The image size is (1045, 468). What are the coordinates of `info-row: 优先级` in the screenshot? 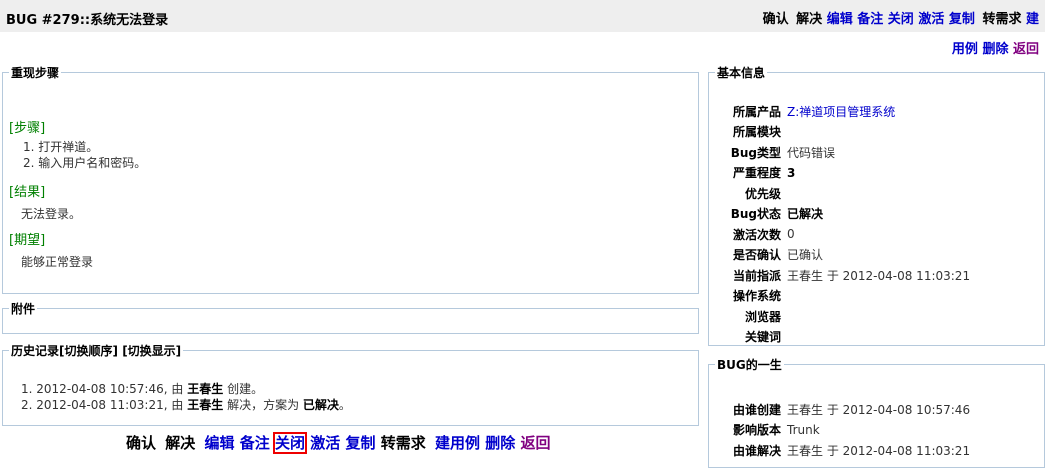 It's located at (874, 193).